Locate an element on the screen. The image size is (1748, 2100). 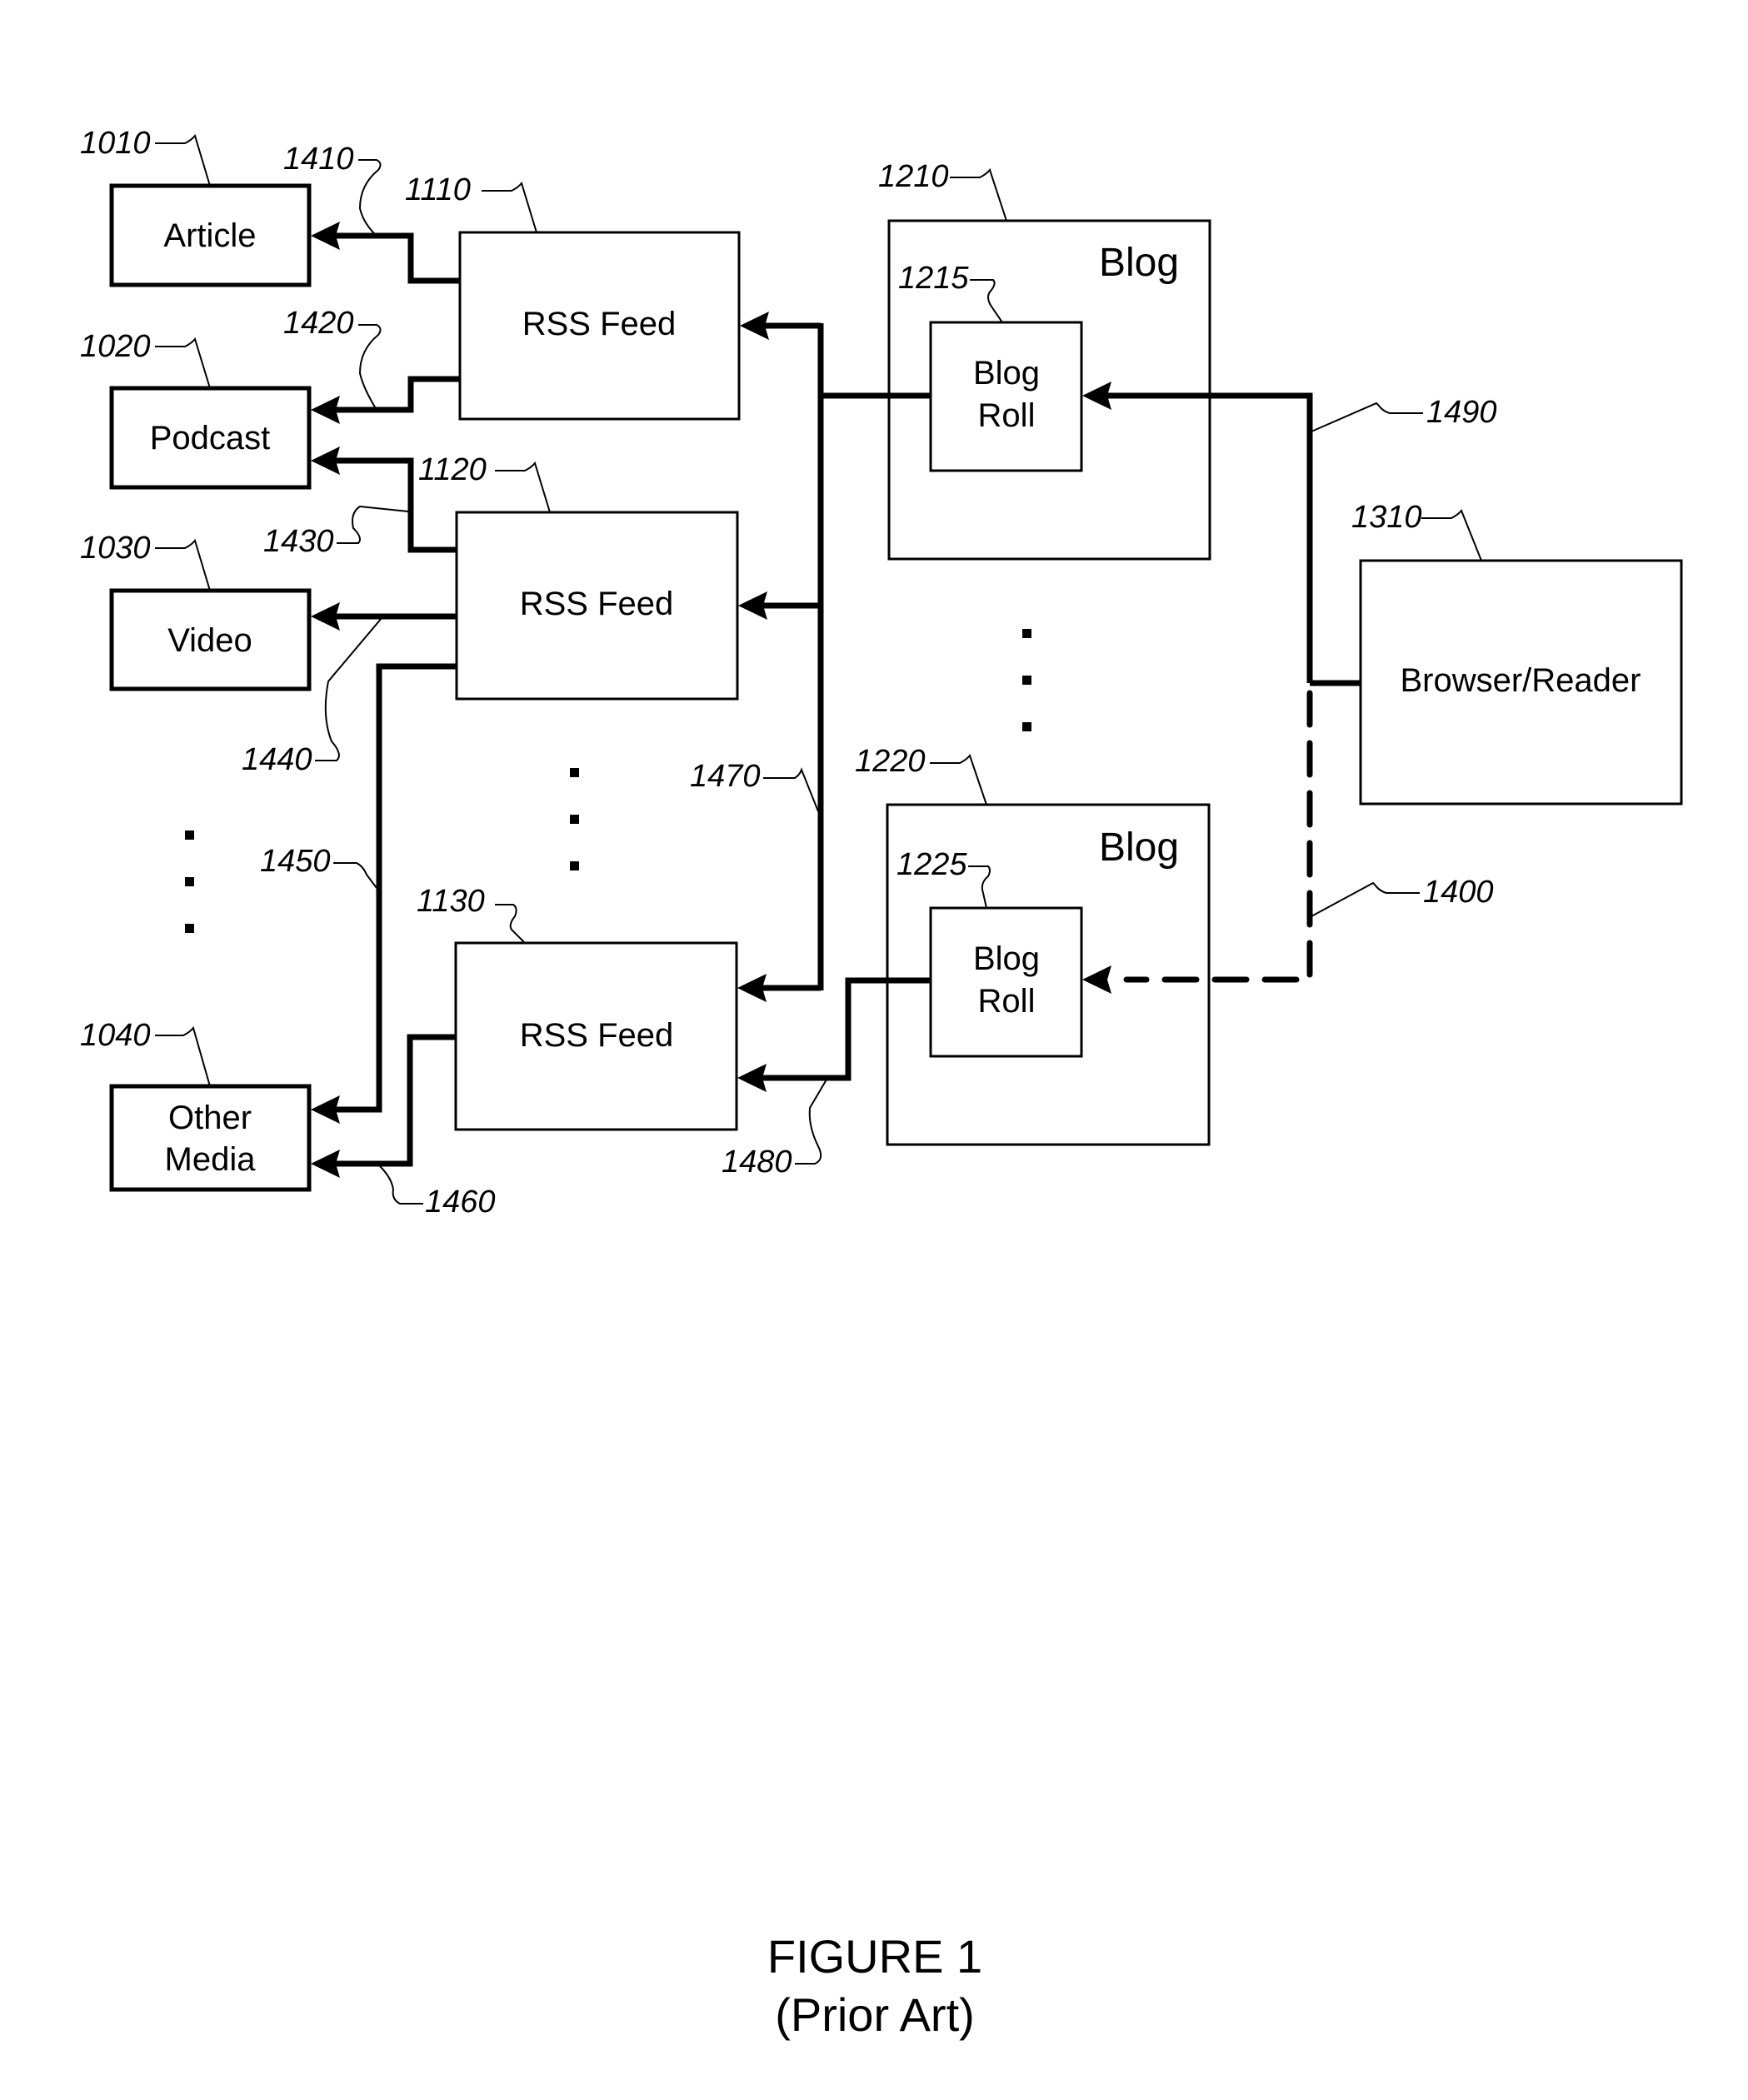
other-media-leader is located at coordinates (183, 1056).